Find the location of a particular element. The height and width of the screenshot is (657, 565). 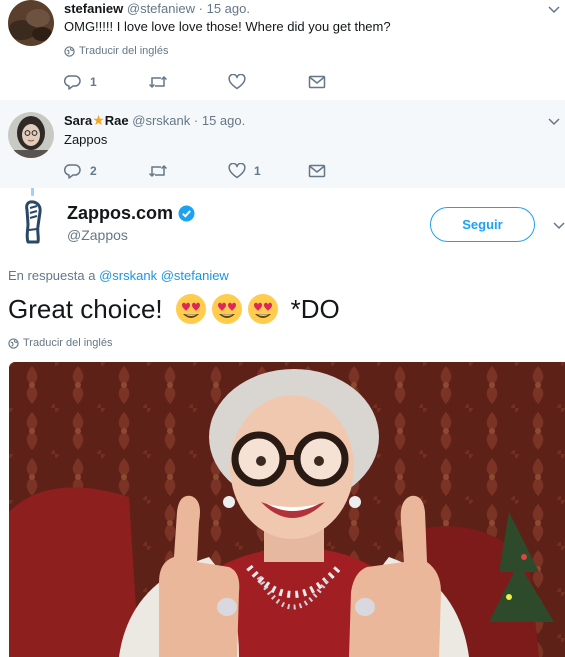

tweet-text: Zappos is located at coordinates (86, 139).